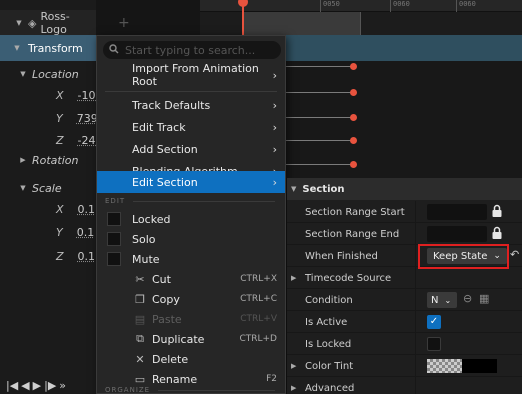  Describe the element at coordinates (191, 239) in the screenshot. I see `menu-item-solo: Solo` at that location.